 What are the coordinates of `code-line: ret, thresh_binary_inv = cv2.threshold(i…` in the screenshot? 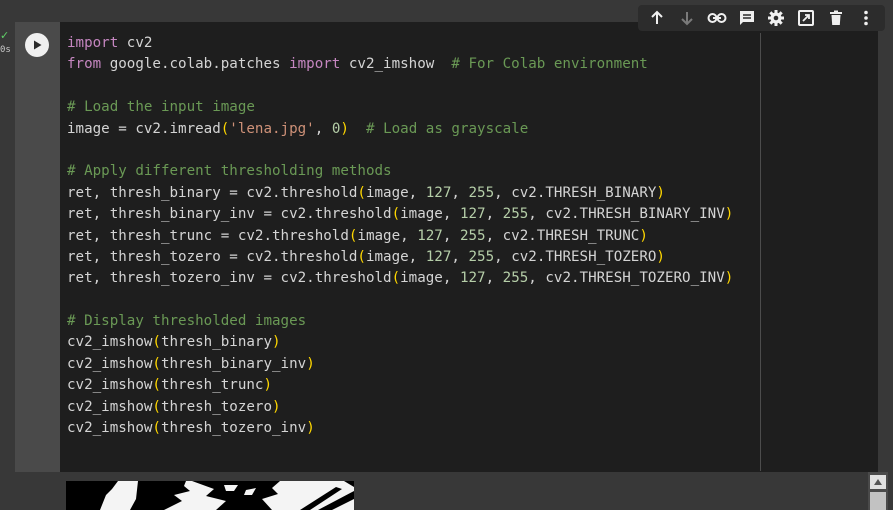 It's located at (400, 214).